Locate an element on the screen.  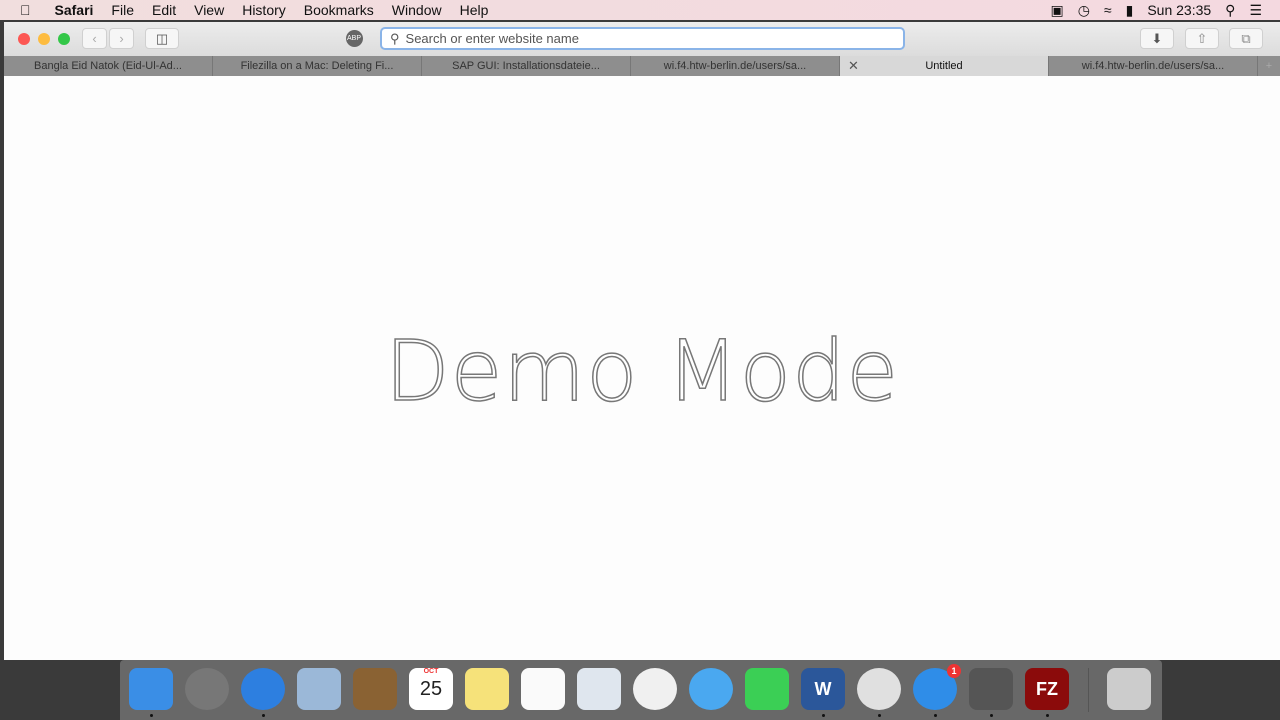
back-button: ‹ is located at coordinates (94, 38).